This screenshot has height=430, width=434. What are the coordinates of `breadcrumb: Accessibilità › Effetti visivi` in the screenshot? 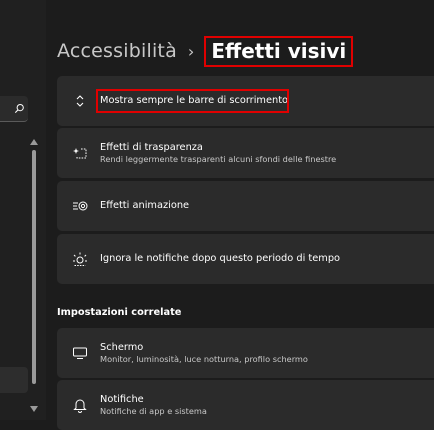 It's located at (205, 51).